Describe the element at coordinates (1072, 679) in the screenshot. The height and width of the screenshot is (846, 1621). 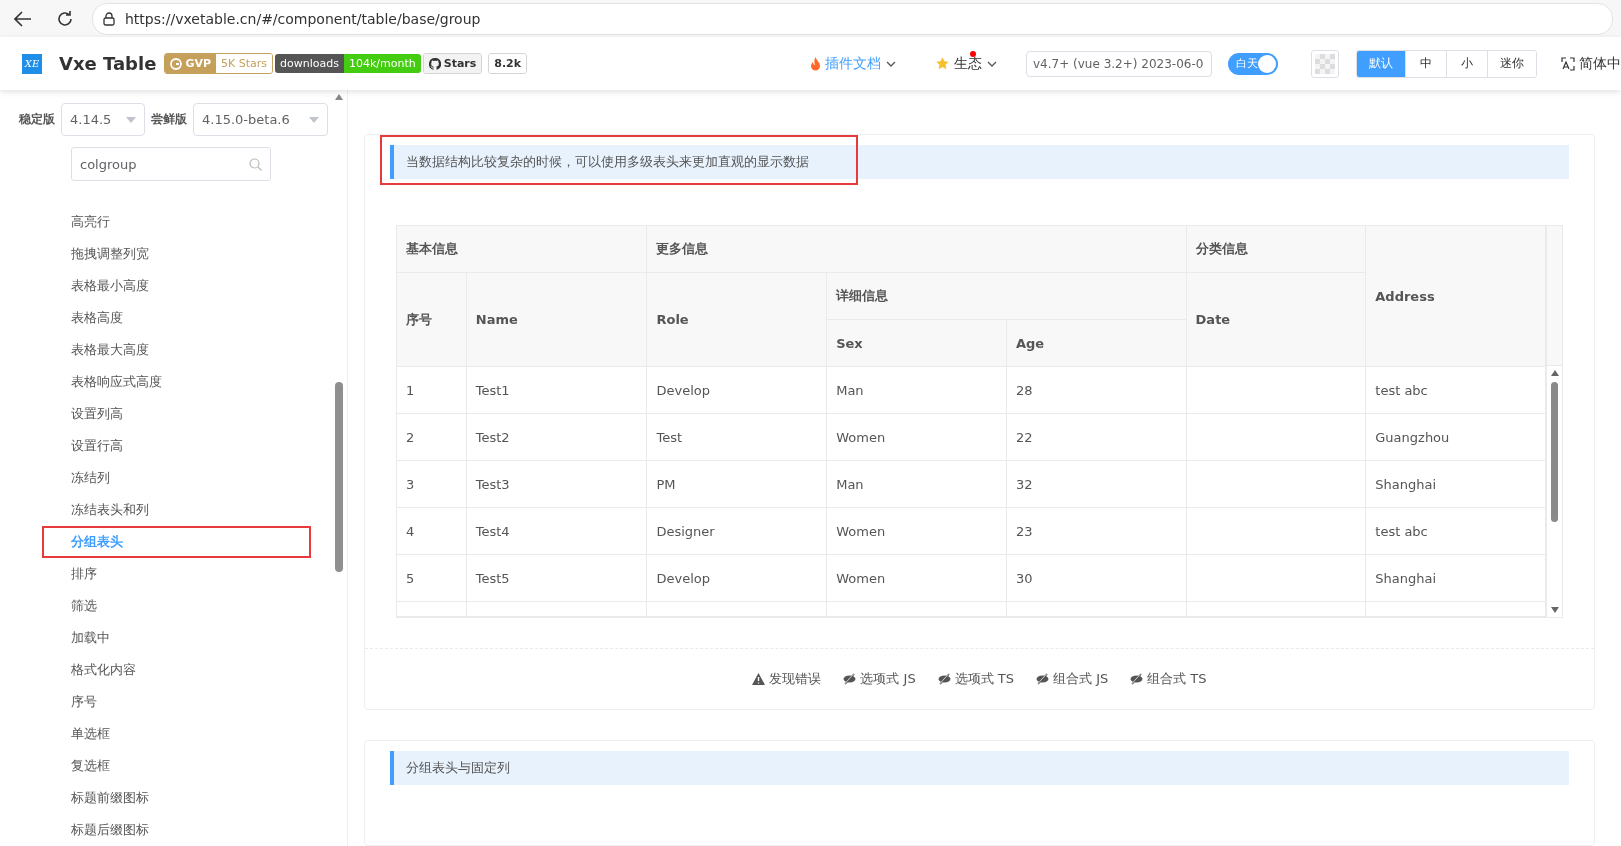
I see `code-link: 组合式 JS` at that location.